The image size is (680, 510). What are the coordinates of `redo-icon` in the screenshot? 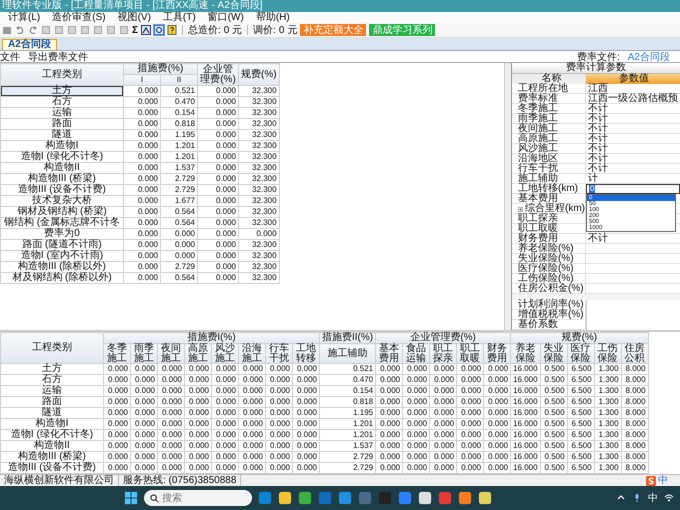 It's located at (33, 30).